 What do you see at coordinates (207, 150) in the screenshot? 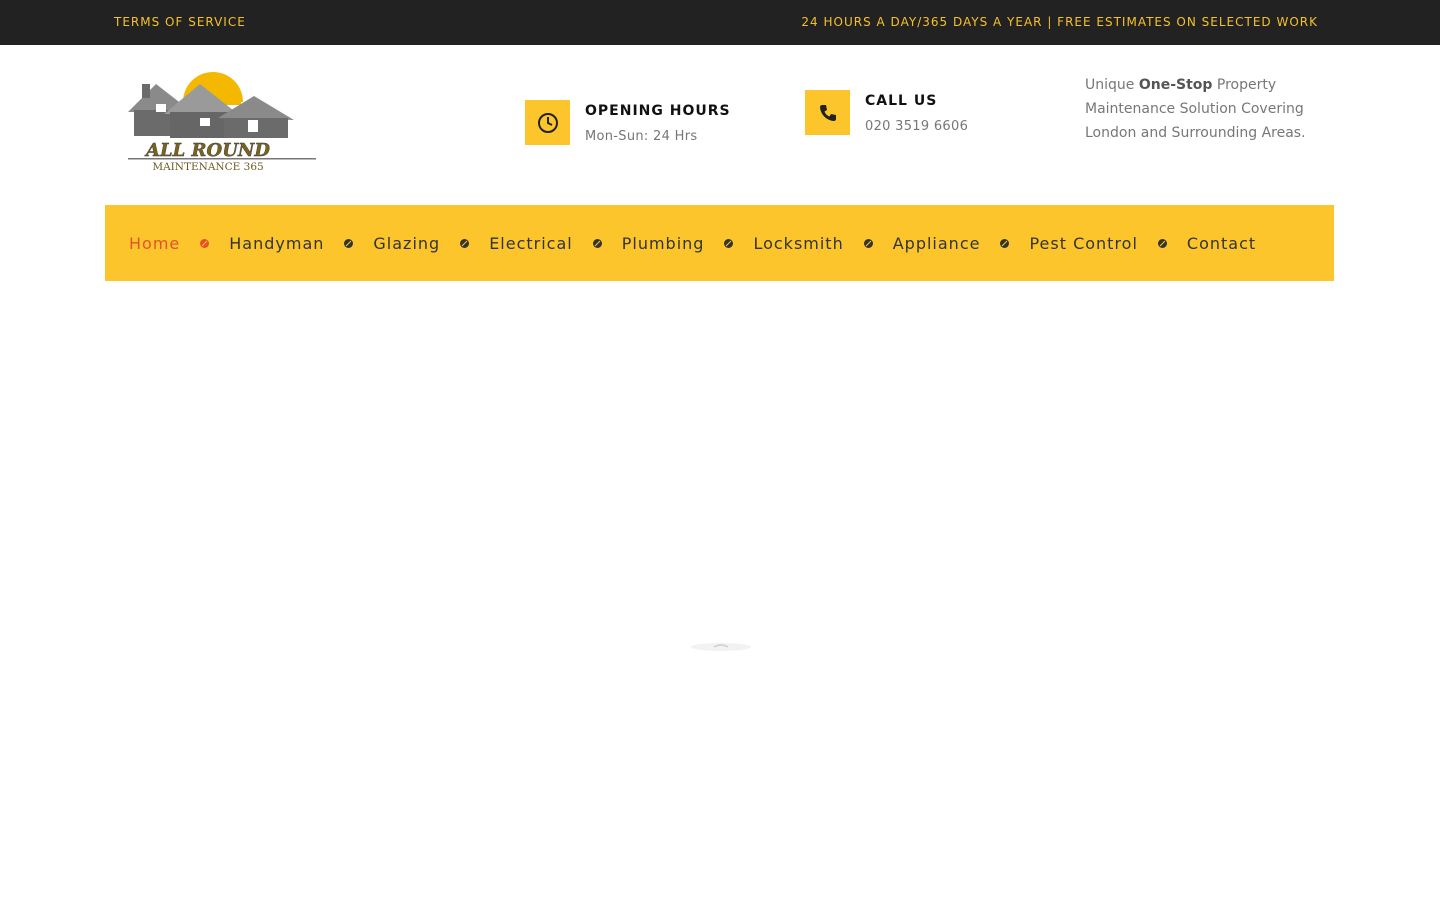
I see `logo-wordmark: ALL ROUND` at bounding box center [207, 150].